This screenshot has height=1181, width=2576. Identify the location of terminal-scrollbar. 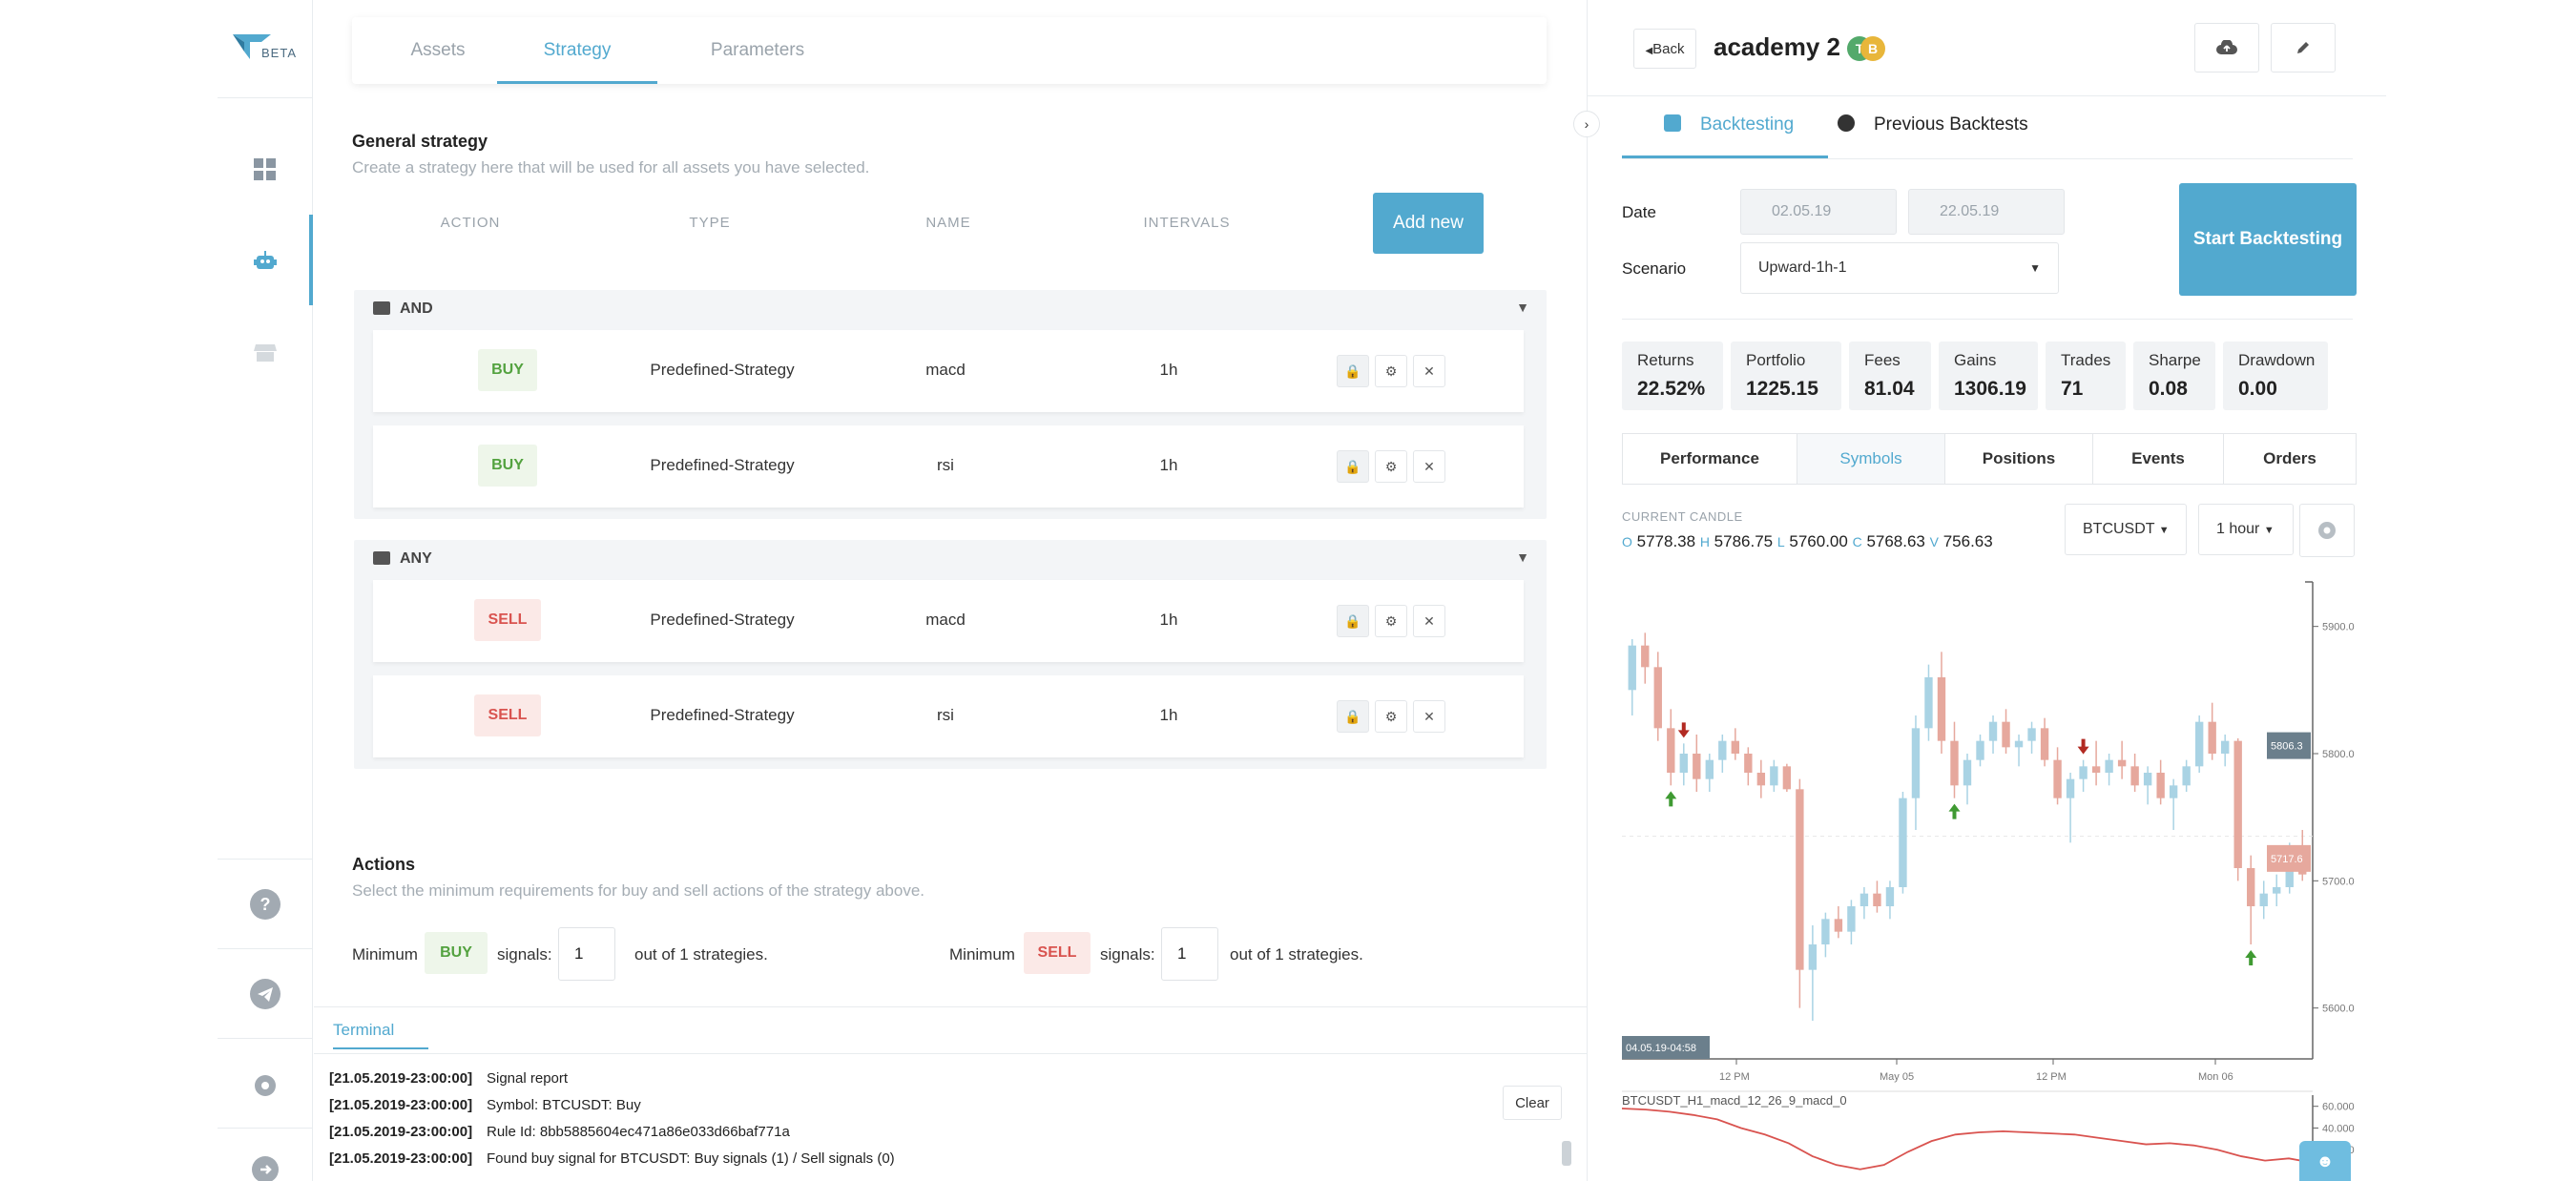
(1566, 1153).